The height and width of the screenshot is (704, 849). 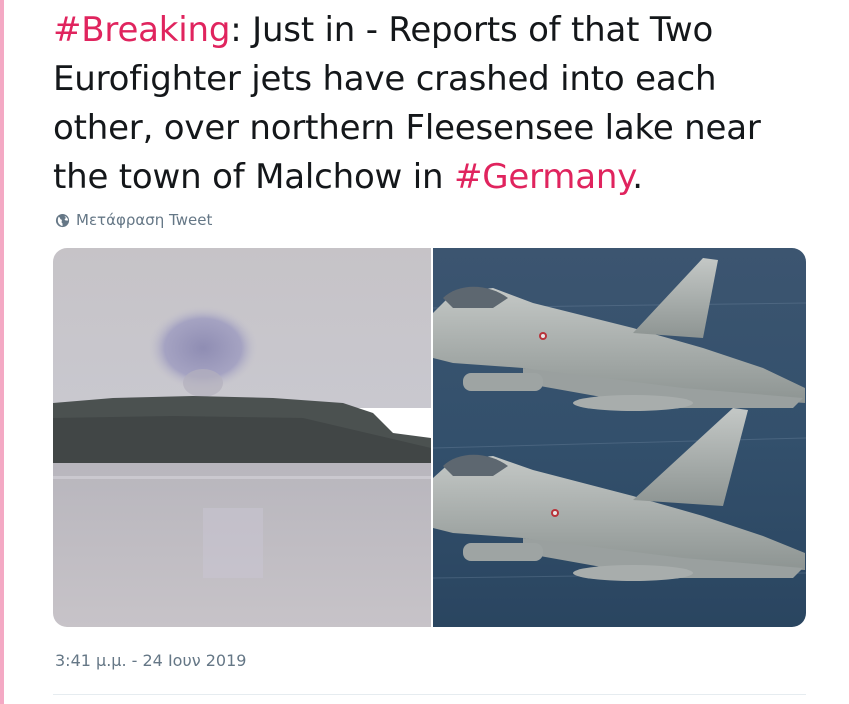 I want to click on divider, so click(x=429, y=694).